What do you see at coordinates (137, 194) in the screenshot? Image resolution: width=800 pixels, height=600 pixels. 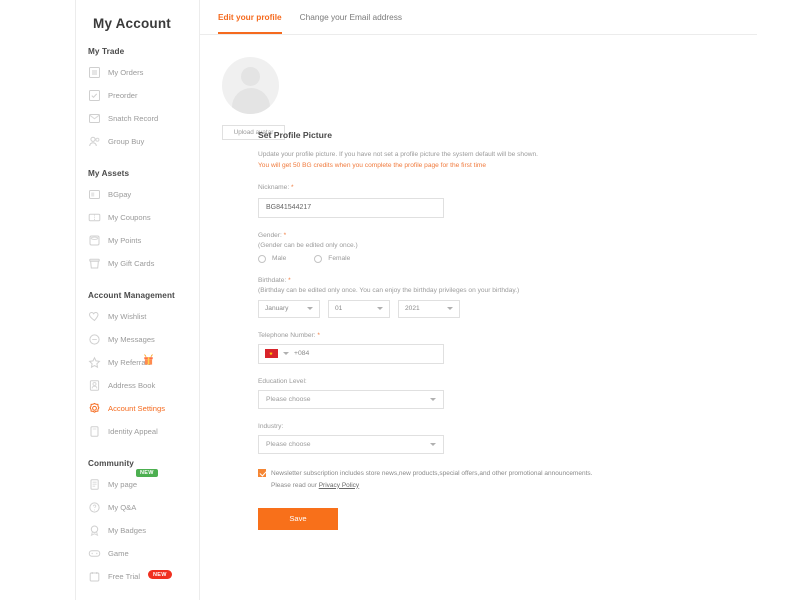 I see `sidebar-item-bgpay: BGpay` at bounding box center [137, 194].